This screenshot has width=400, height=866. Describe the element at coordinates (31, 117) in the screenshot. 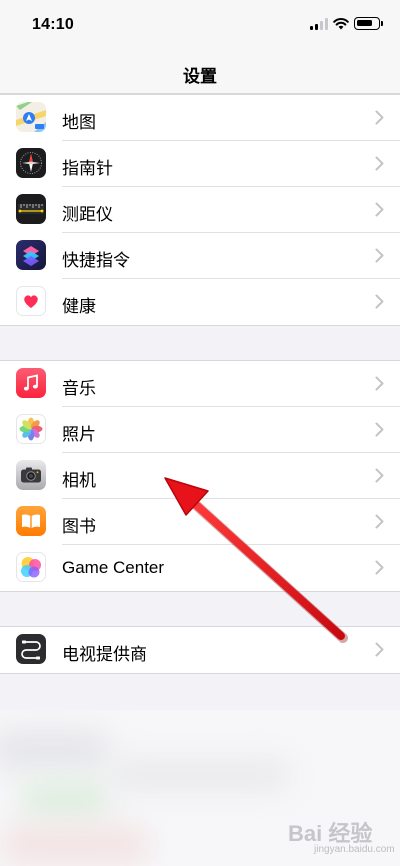

I see `maps-icon` at that location.